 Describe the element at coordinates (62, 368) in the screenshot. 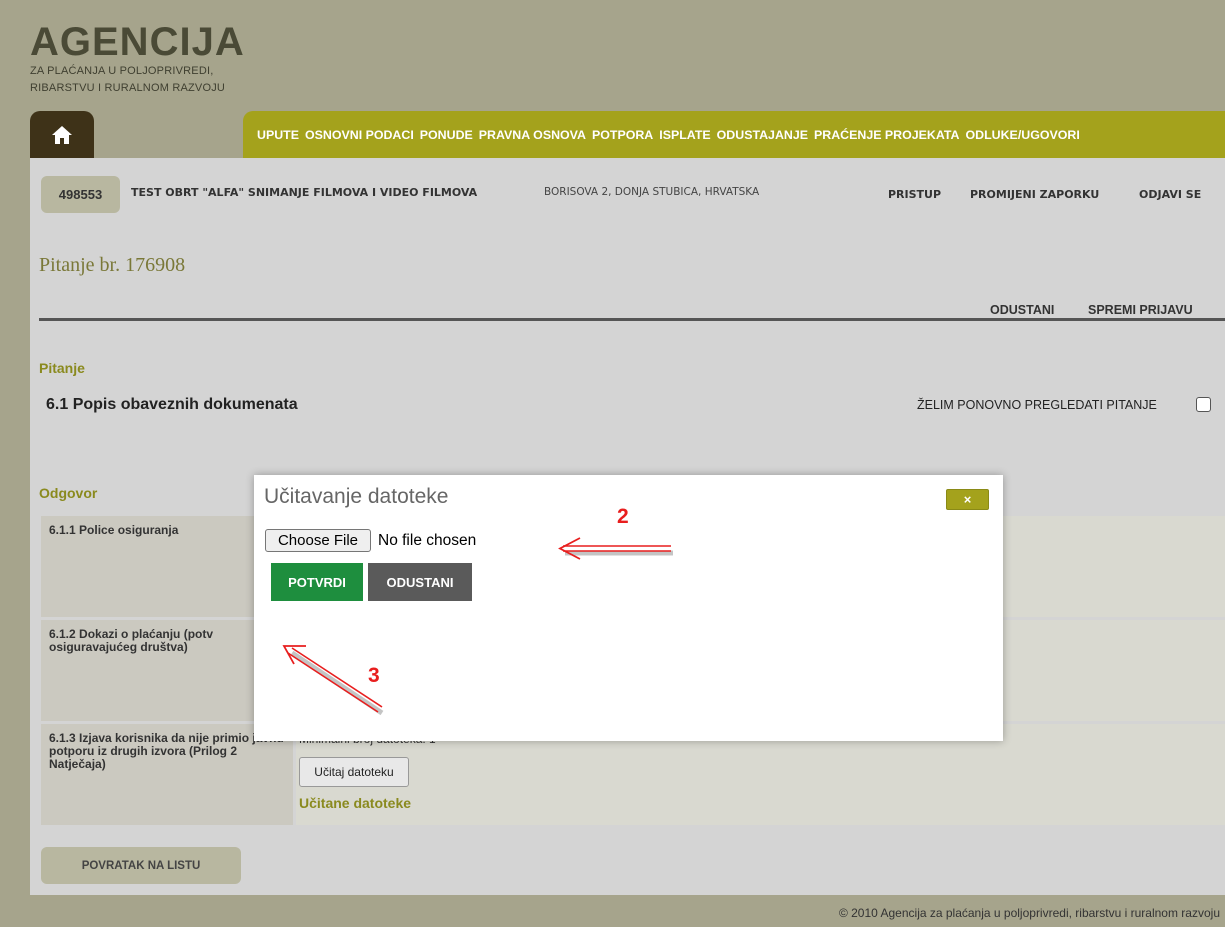

I see `question-section-label: Pitanje` at that location.